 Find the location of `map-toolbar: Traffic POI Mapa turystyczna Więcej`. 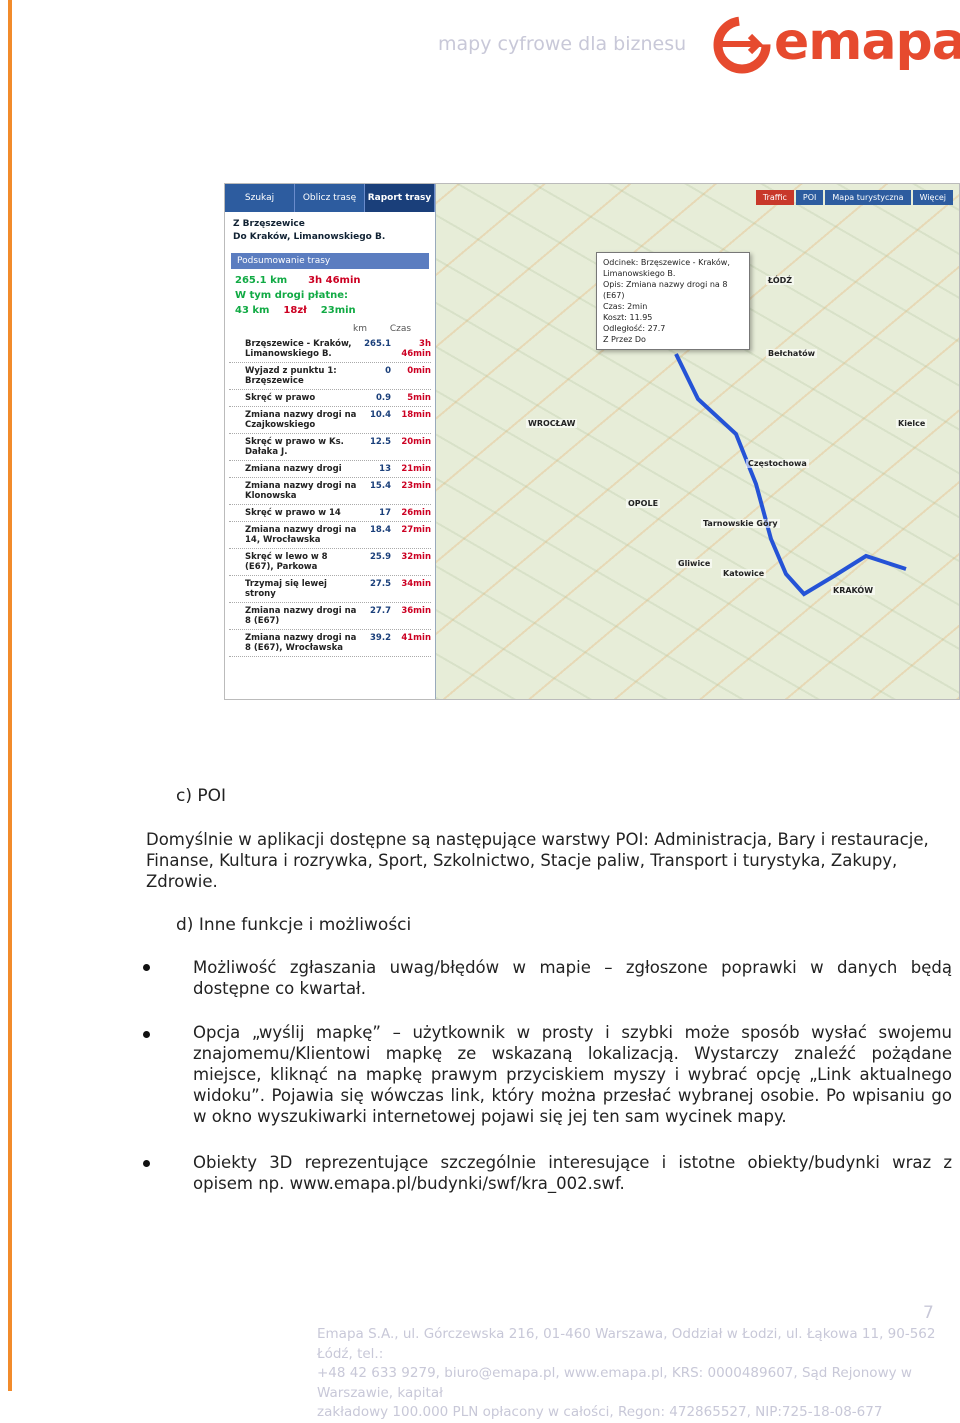

map-toolbar: Traffic POI Mapa turystyczna Więcej is located at coordinates (854, 197).